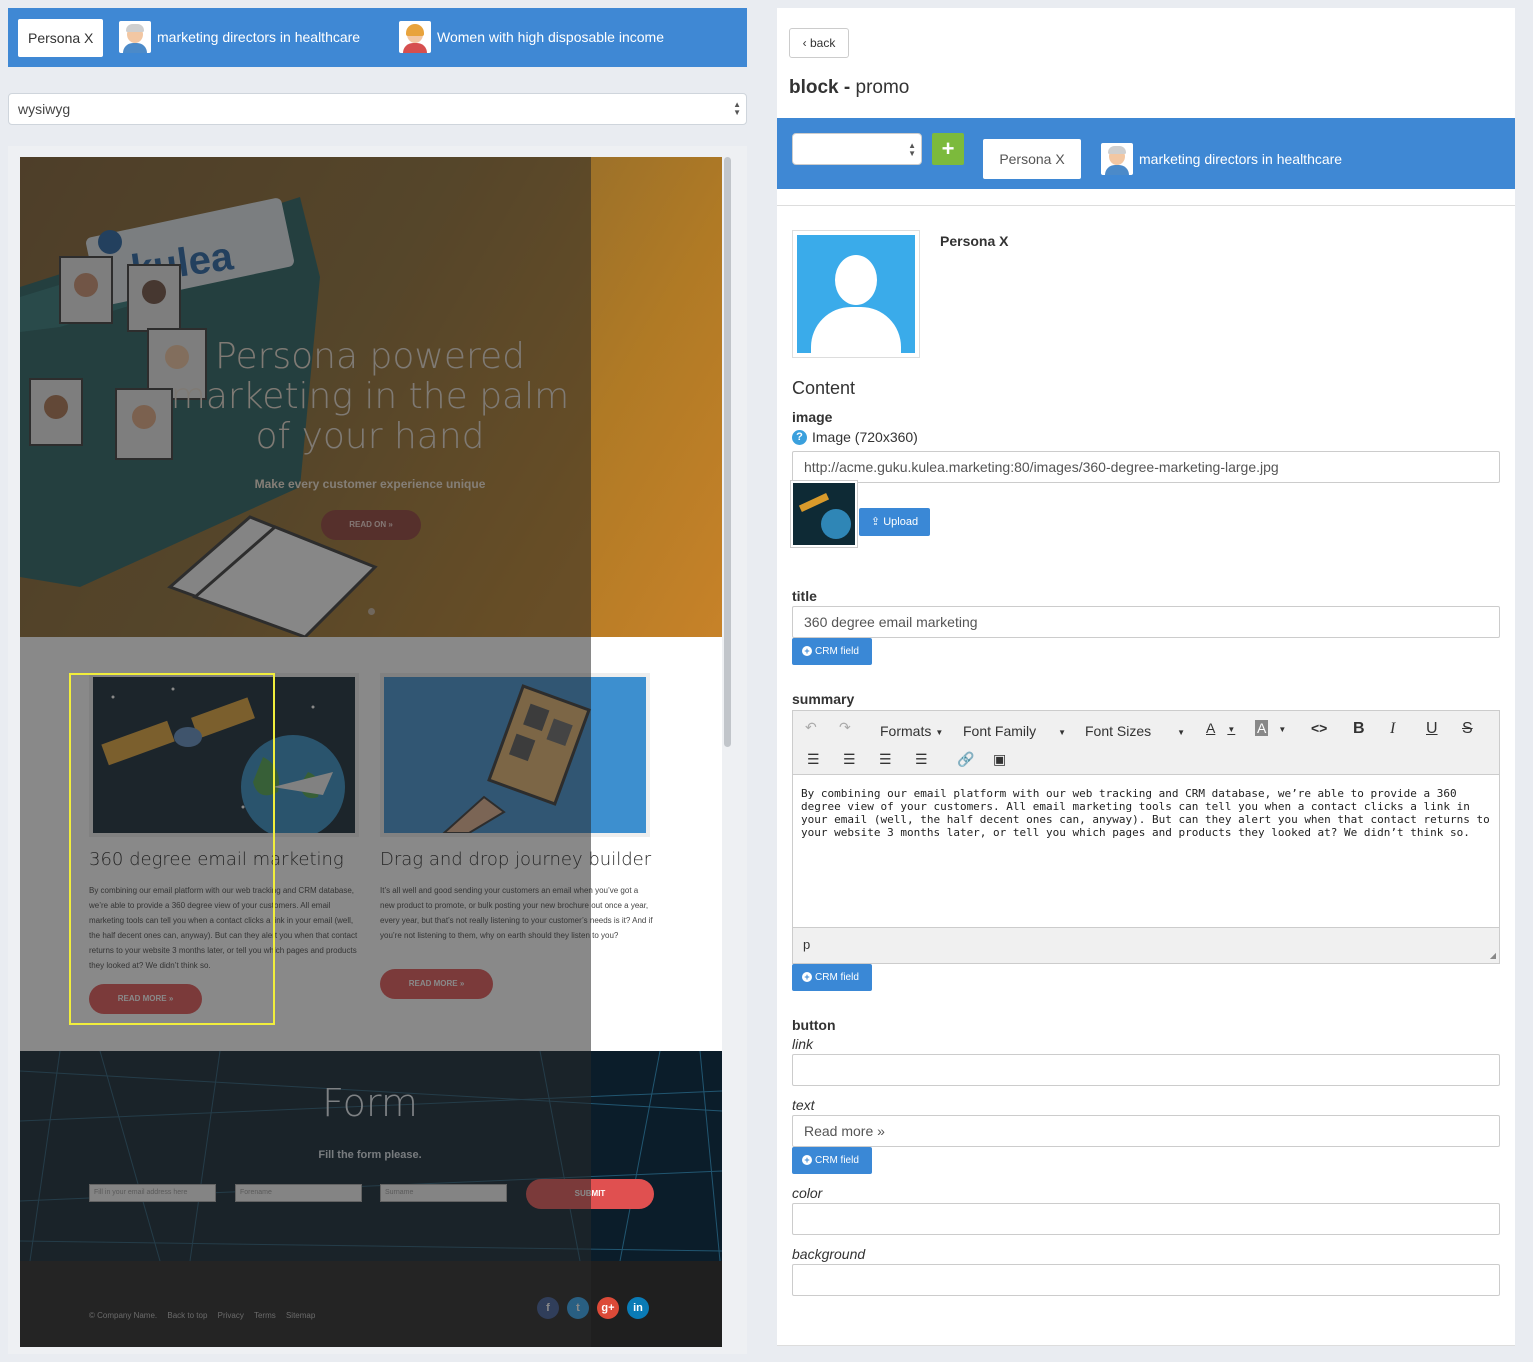 The image size is (1533, 1362). What do you see at coordinates (516, 759) in the screenshot?
I see `journey-illustration` at bounding box center [516, 759].